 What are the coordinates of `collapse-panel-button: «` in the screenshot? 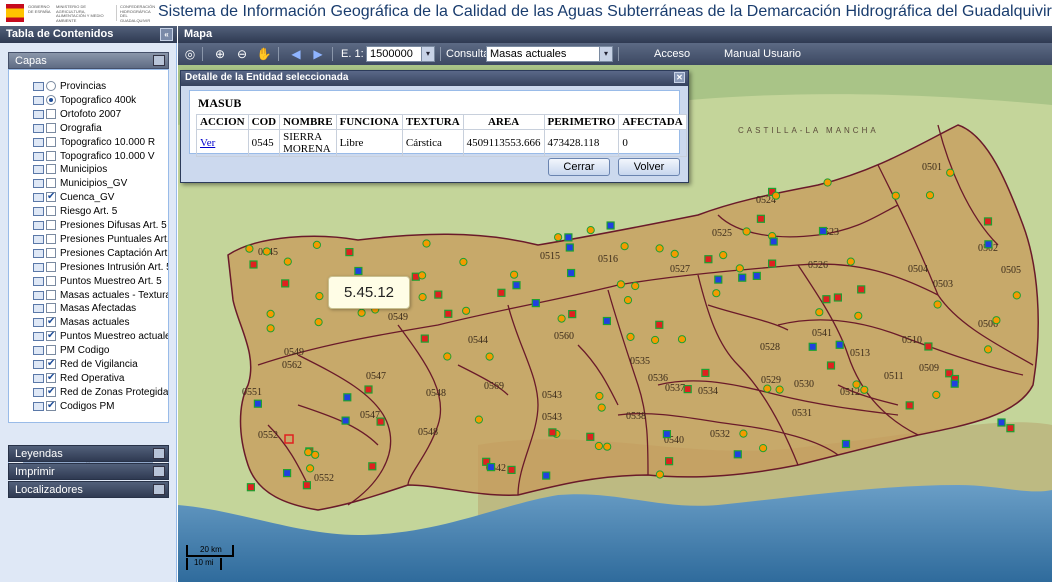 It's located at (166, 34).